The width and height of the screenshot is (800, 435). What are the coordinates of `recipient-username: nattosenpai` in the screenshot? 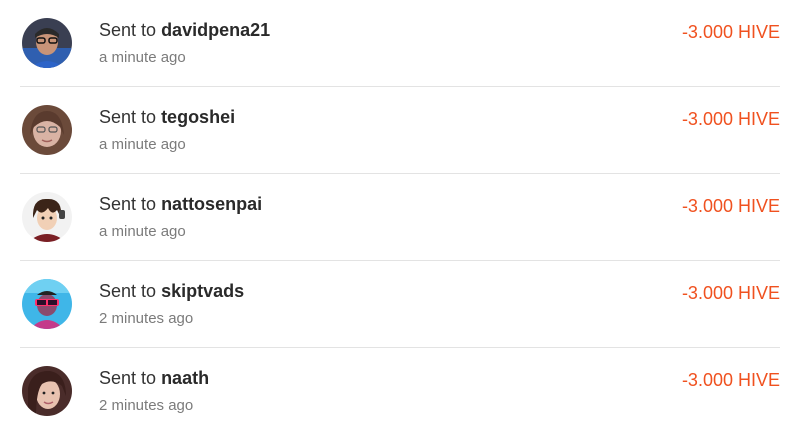 It's located at (211, 204).